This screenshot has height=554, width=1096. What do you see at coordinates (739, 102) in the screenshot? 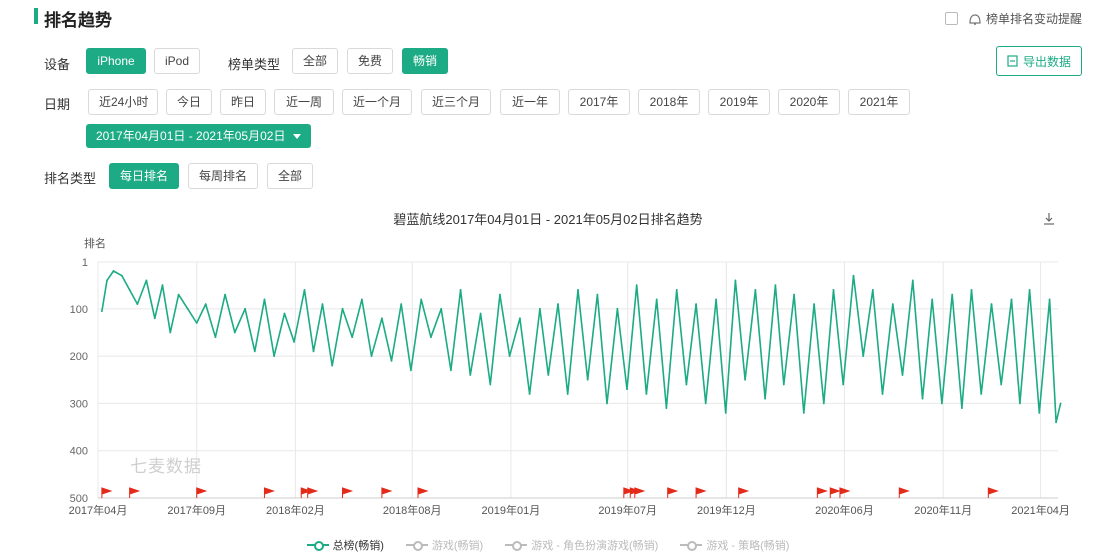
I see `date-option-2019: 2019年` at bounding box center [739, 102].